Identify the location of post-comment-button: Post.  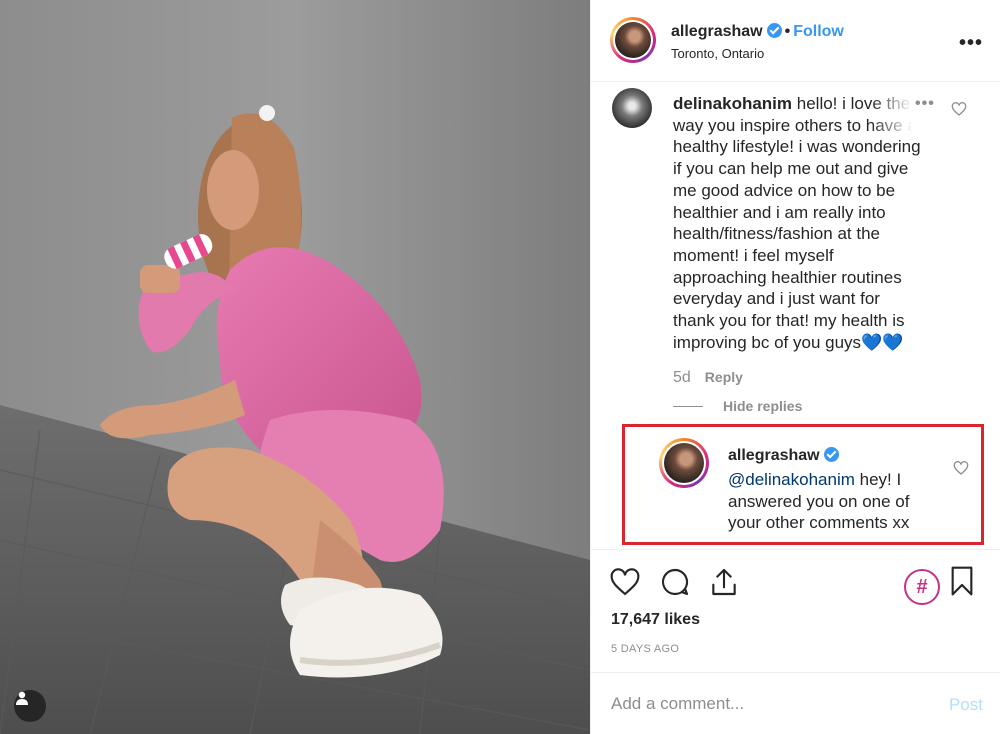
(966, 705).